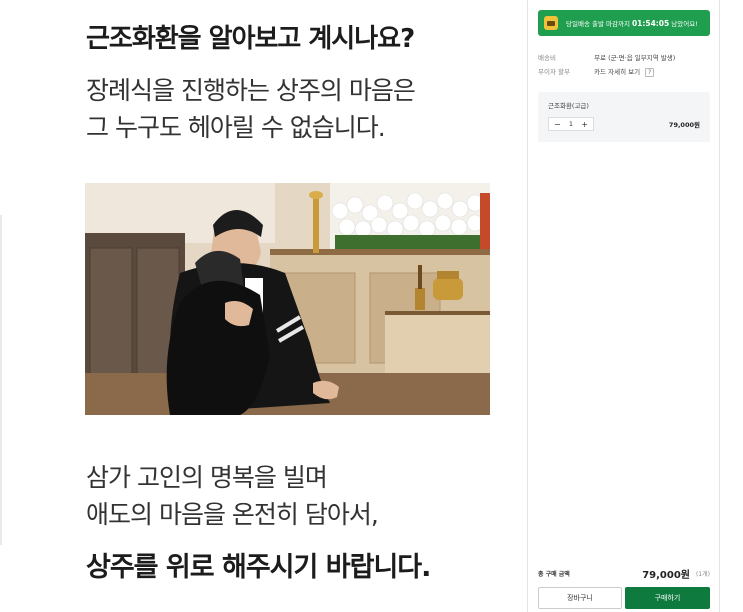 The width and height of the screenshot is (743, 612). Describe the element at coordinates (624, 117) in the screenshot. I see `selected-option: 근조화환(고급) − 1 + 79,000원` at that location.